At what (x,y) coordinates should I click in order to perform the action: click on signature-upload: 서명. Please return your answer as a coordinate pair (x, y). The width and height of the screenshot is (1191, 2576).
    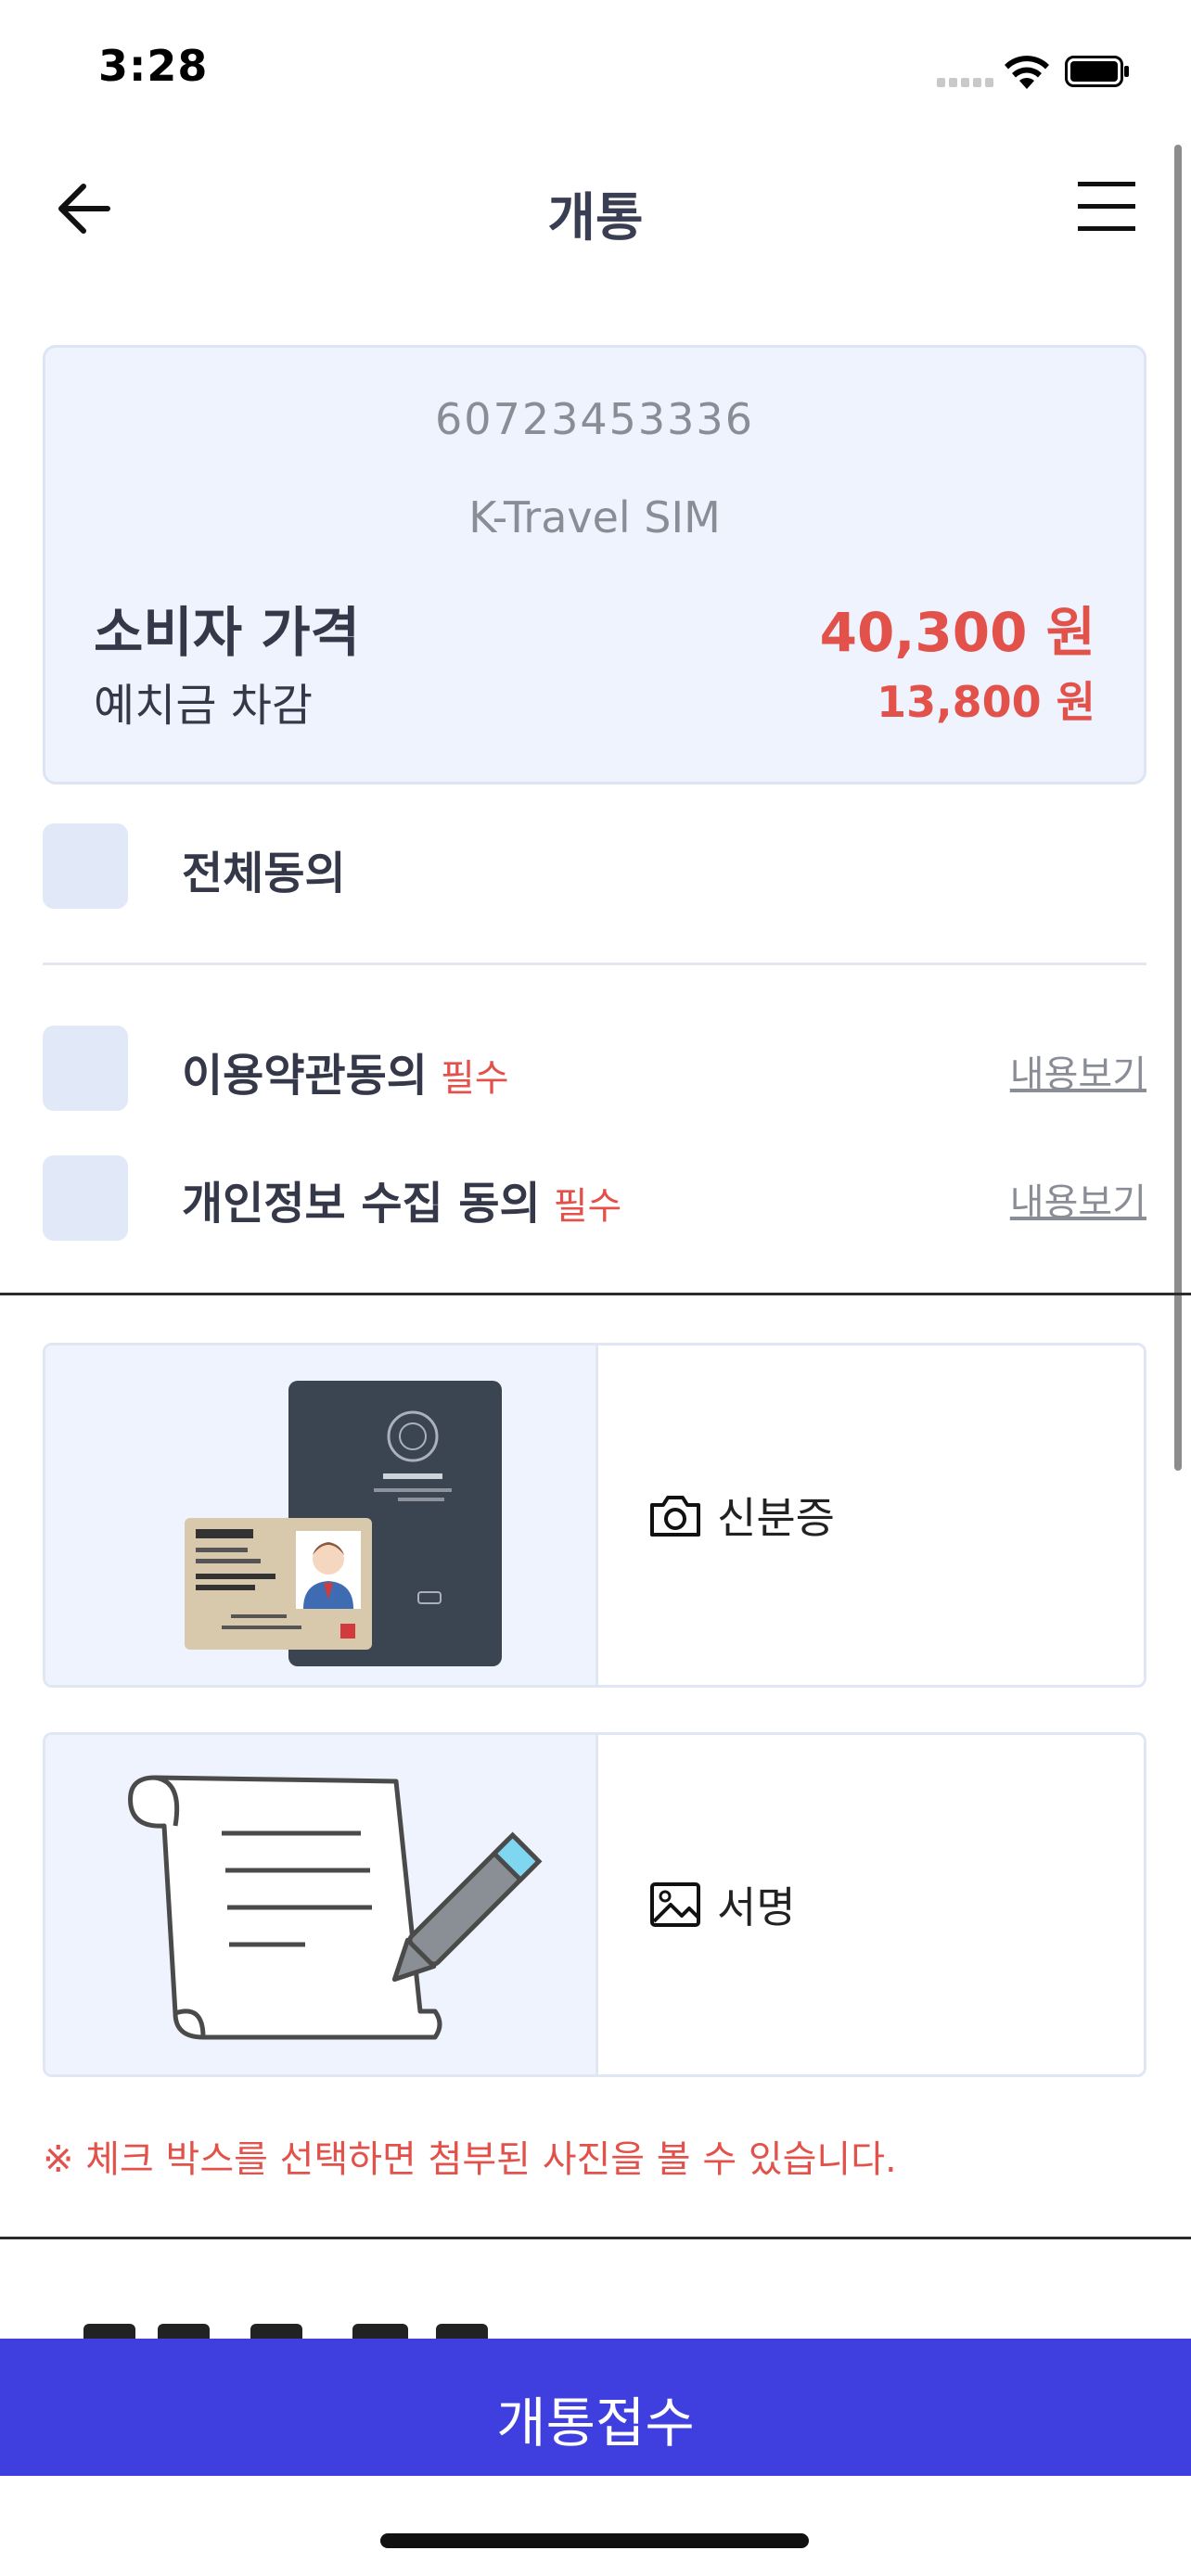
    Looking at the image, I should click on (594, 1904).